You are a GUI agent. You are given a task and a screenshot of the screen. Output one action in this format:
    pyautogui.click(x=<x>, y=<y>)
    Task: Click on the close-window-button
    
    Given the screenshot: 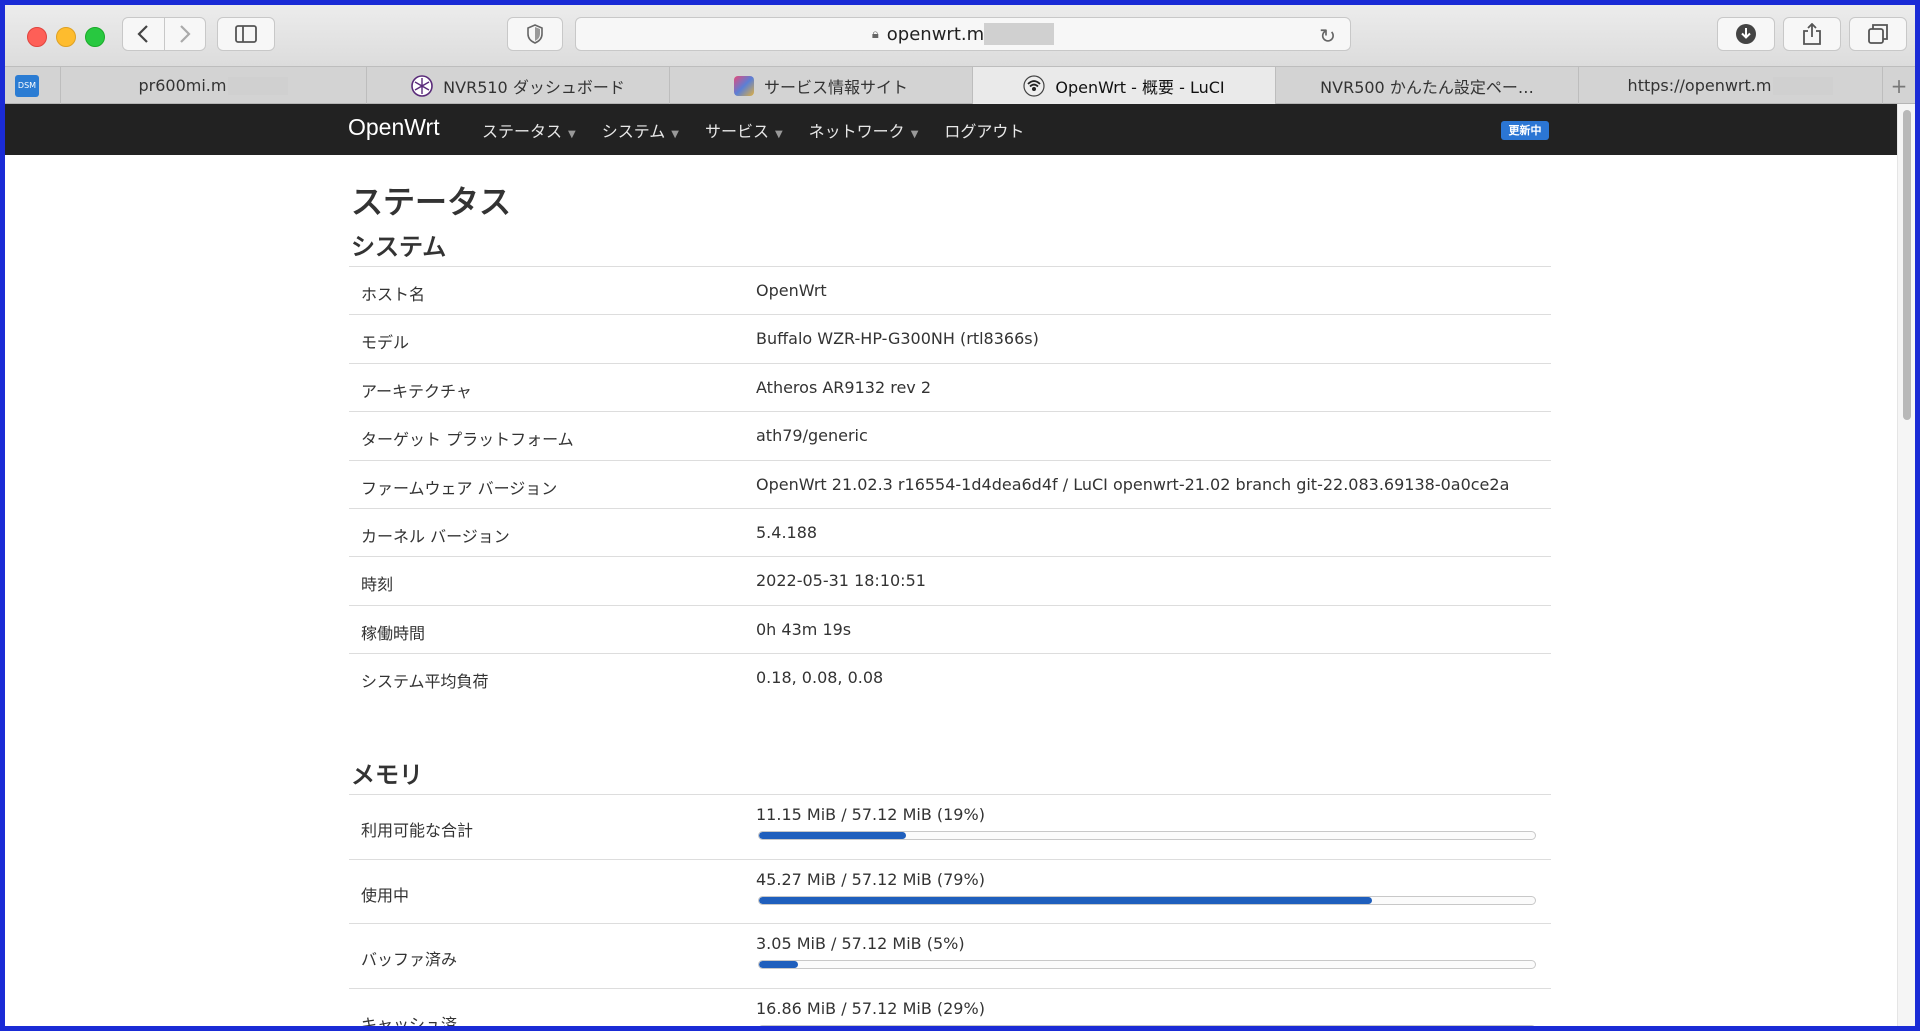 What is the action you would take?
    pyautogui.click(x=37, y=37)
    